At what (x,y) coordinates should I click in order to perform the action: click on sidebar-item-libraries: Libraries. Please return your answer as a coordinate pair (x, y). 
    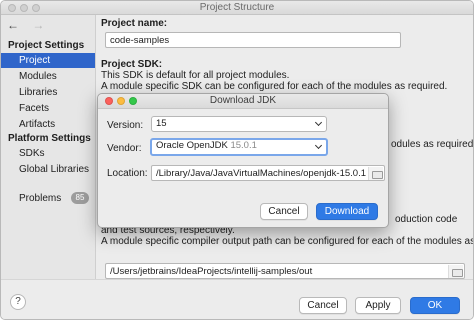
    Looking at the image, I should click on (48, 92).